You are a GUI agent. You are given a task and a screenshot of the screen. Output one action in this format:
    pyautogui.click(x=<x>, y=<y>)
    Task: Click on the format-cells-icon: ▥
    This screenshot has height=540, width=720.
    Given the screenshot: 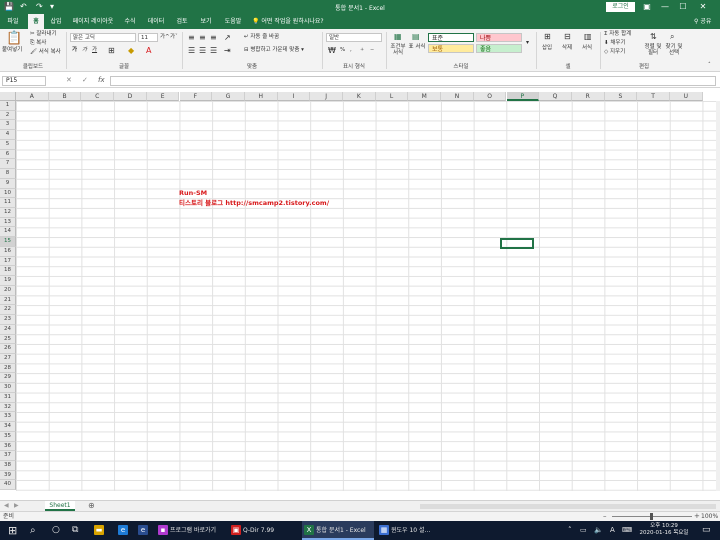 What is the action you would take?
    pyautogui.click(x=588, y=36)
    